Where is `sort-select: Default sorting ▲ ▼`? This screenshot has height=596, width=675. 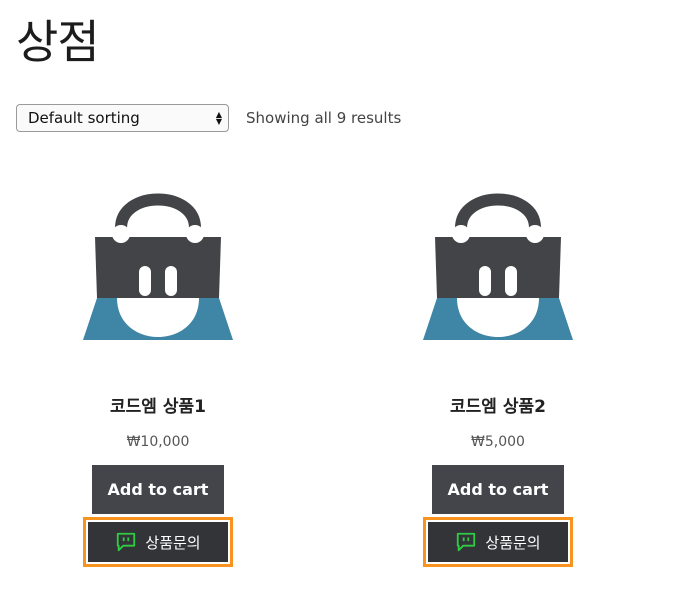 sort-select: Default sorting ▲ ▼ is located at coordinates (122, 118).